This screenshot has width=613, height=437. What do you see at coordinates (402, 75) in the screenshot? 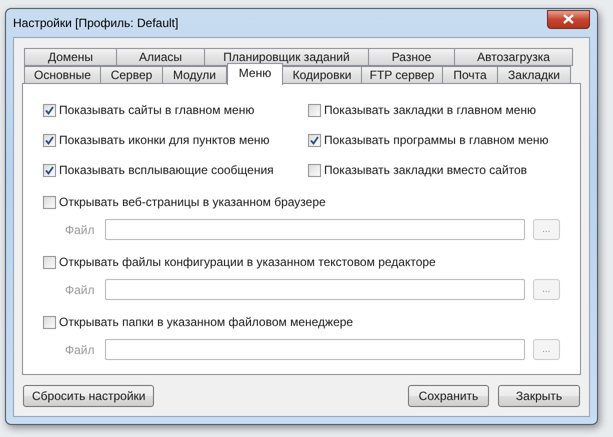
I see `tab: FTP сервер` at bounding box center [402, 75].